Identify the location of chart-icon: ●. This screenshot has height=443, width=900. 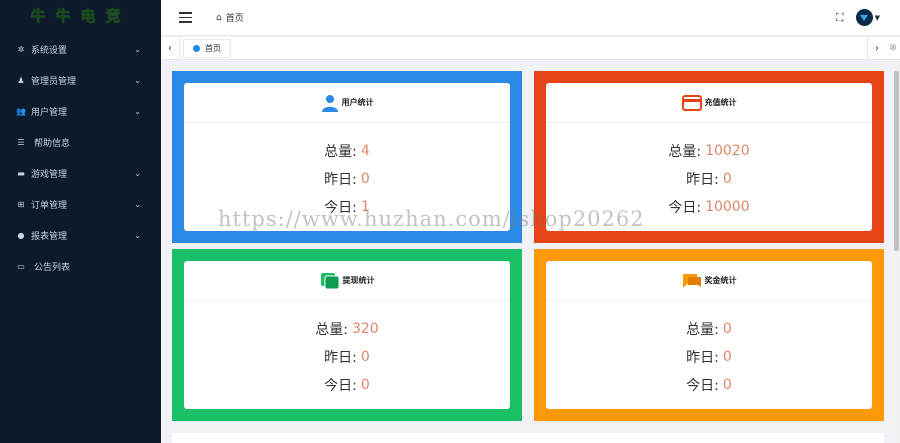
(21, 235).